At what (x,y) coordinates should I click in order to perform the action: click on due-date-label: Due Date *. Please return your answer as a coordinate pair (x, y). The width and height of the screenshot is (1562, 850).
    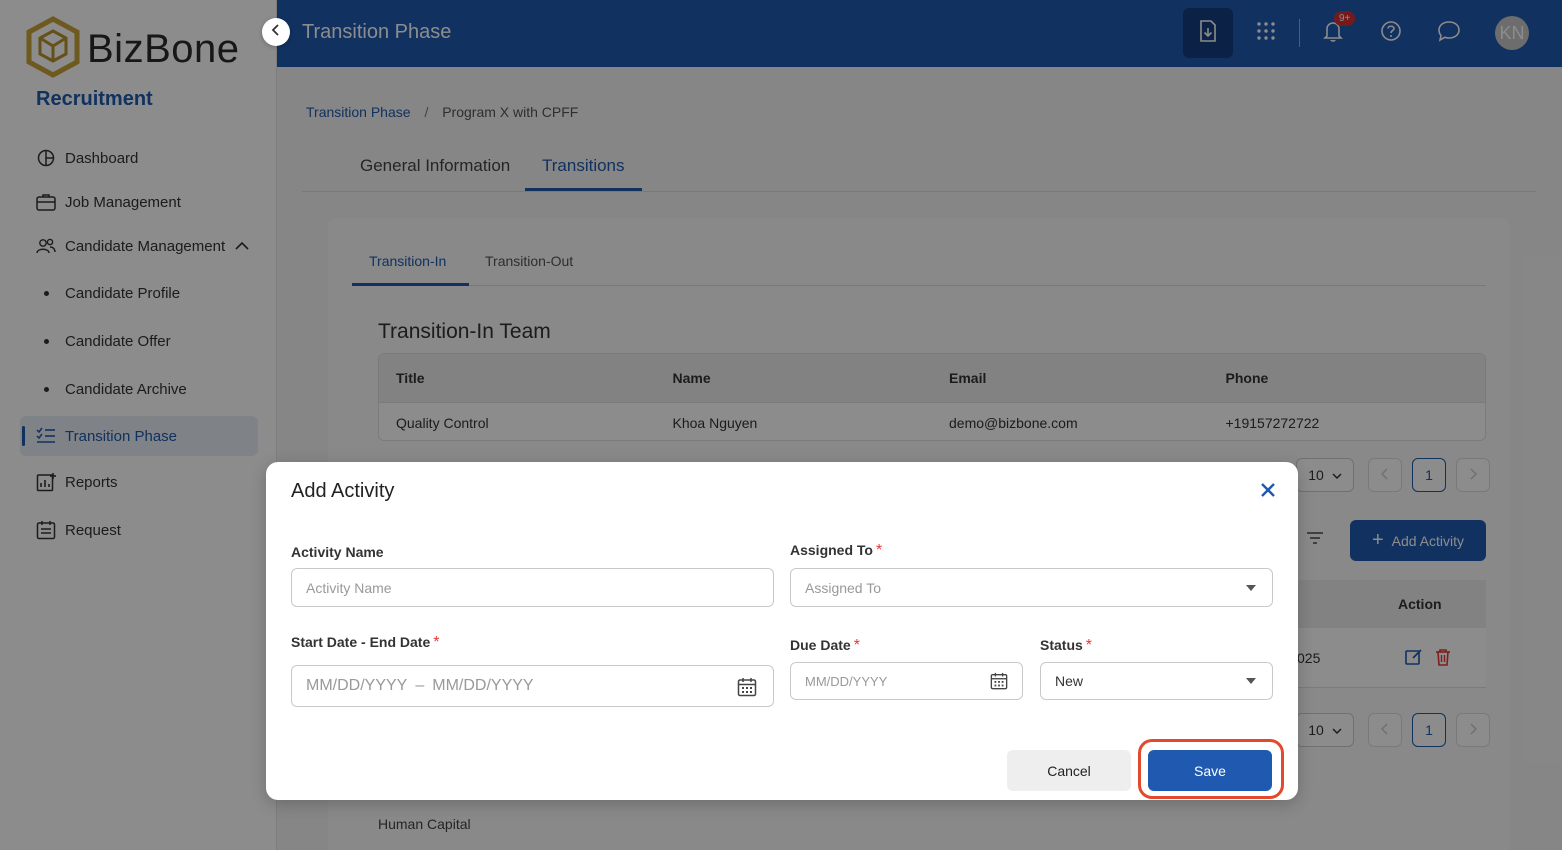
    Looking at the image, I should click on (825, 646).